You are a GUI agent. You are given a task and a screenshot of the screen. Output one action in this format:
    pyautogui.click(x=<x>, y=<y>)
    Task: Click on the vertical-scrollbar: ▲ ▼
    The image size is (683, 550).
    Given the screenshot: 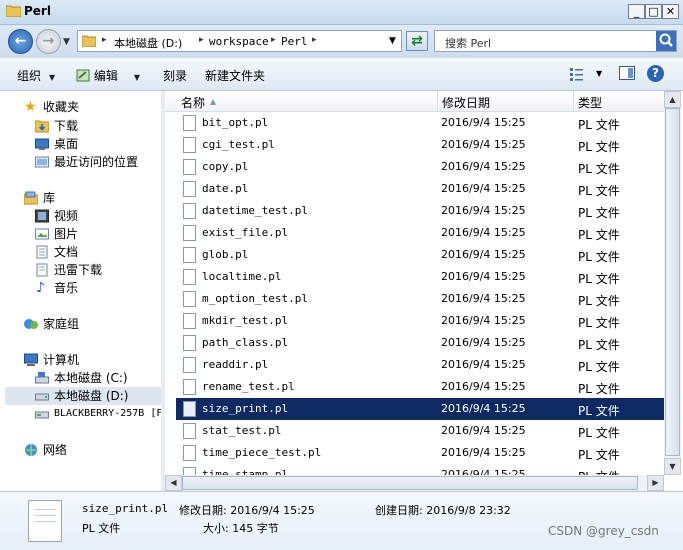 What is the action you would take?
    pyautogui.click(x=672, y=283)
    